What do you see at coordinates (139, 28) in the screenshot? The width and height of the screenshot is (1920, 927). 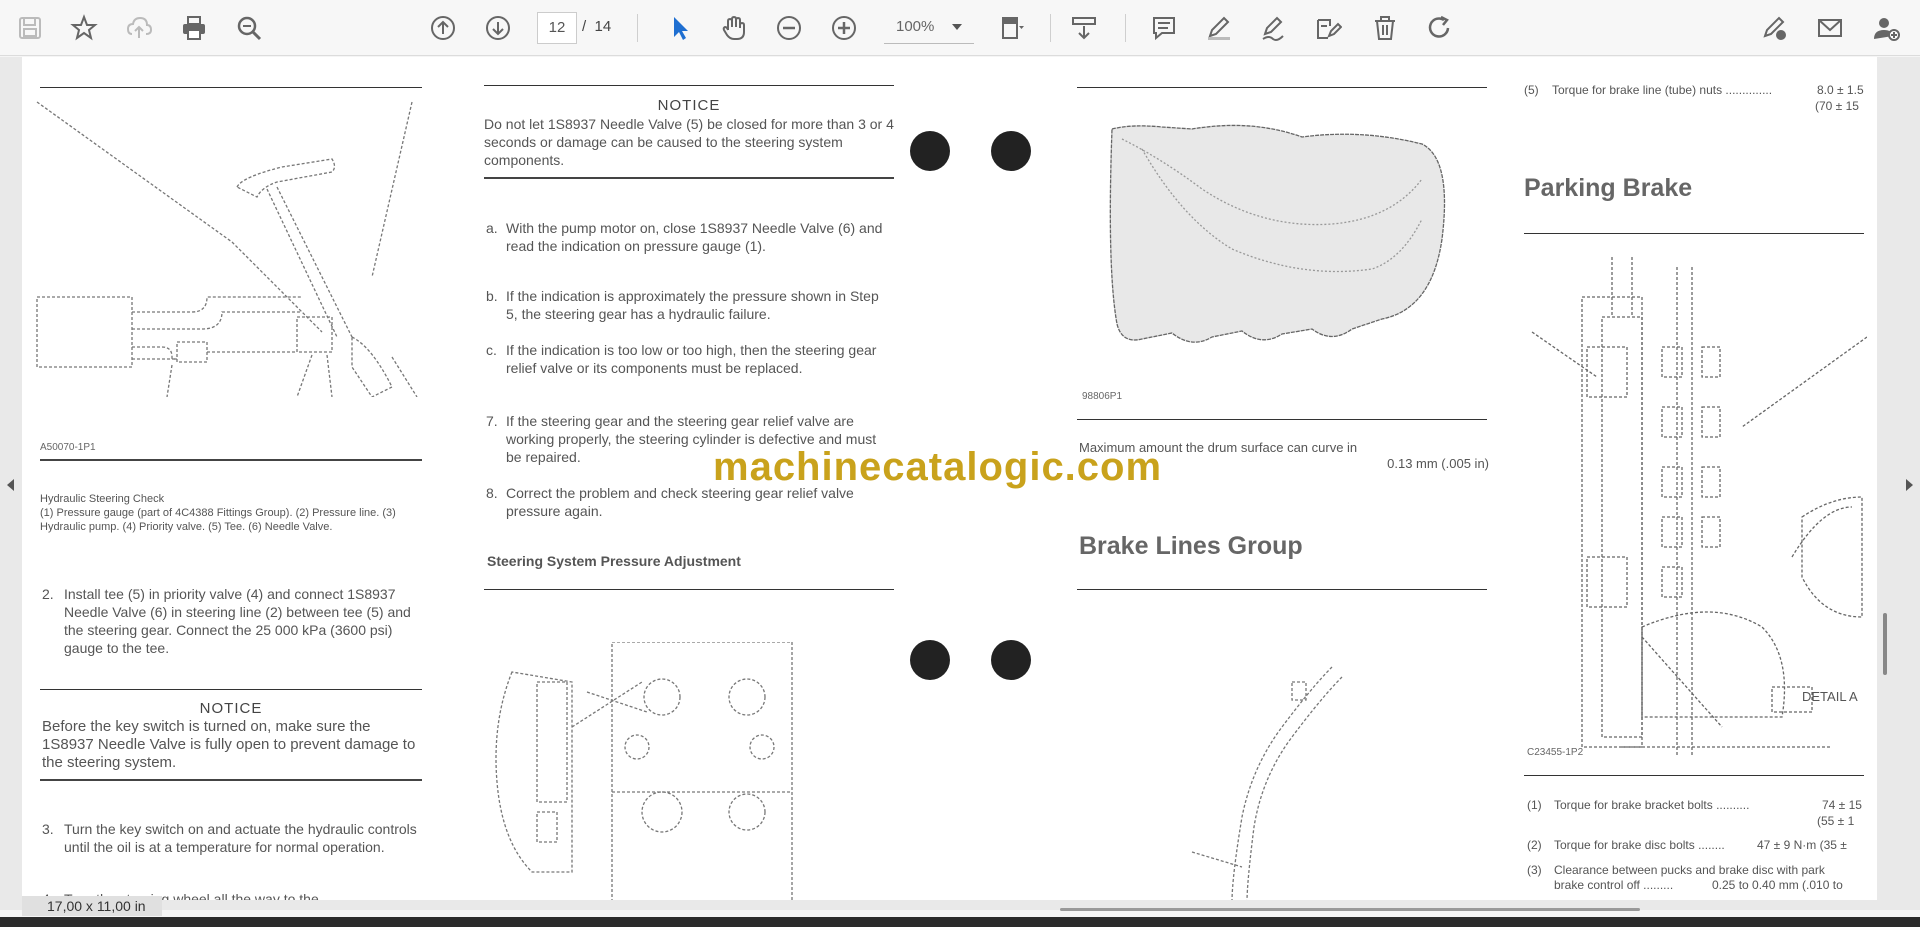 I see `cloud-upload-icon` at bounding box center [139, 28].